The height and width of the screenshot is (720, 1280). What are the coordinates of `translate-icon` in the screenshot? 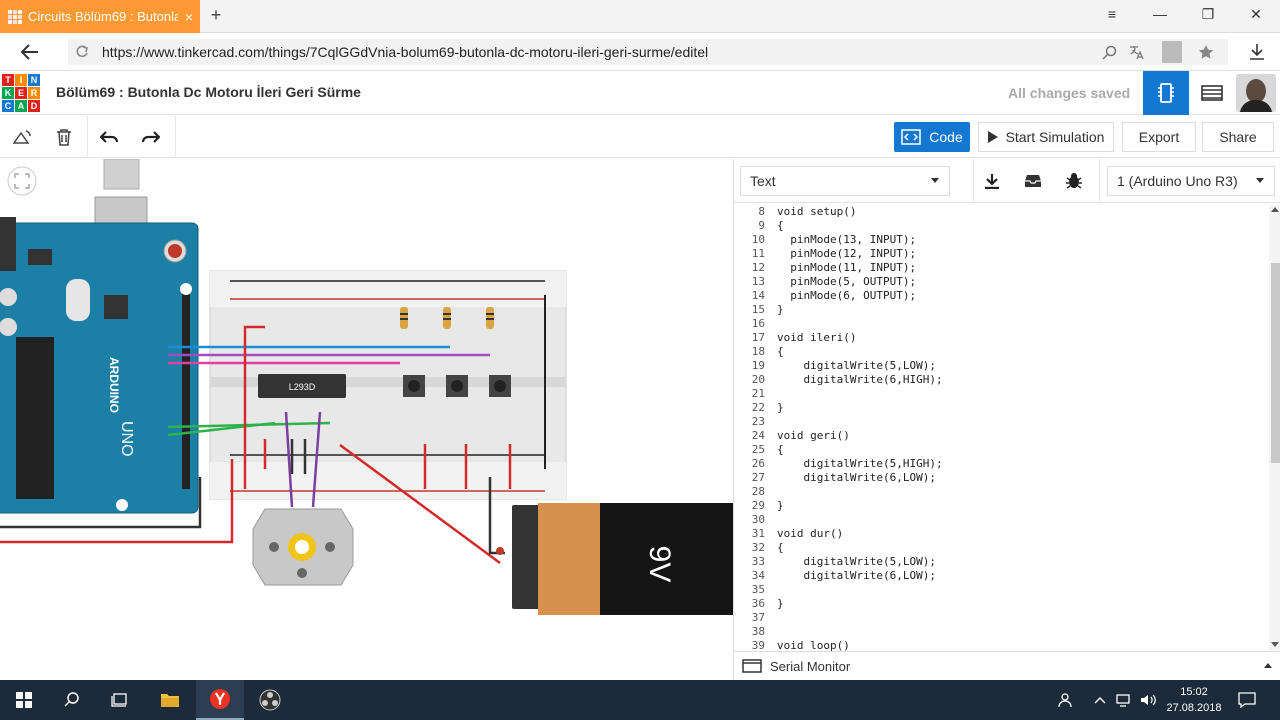 It's located at (1136, 52).